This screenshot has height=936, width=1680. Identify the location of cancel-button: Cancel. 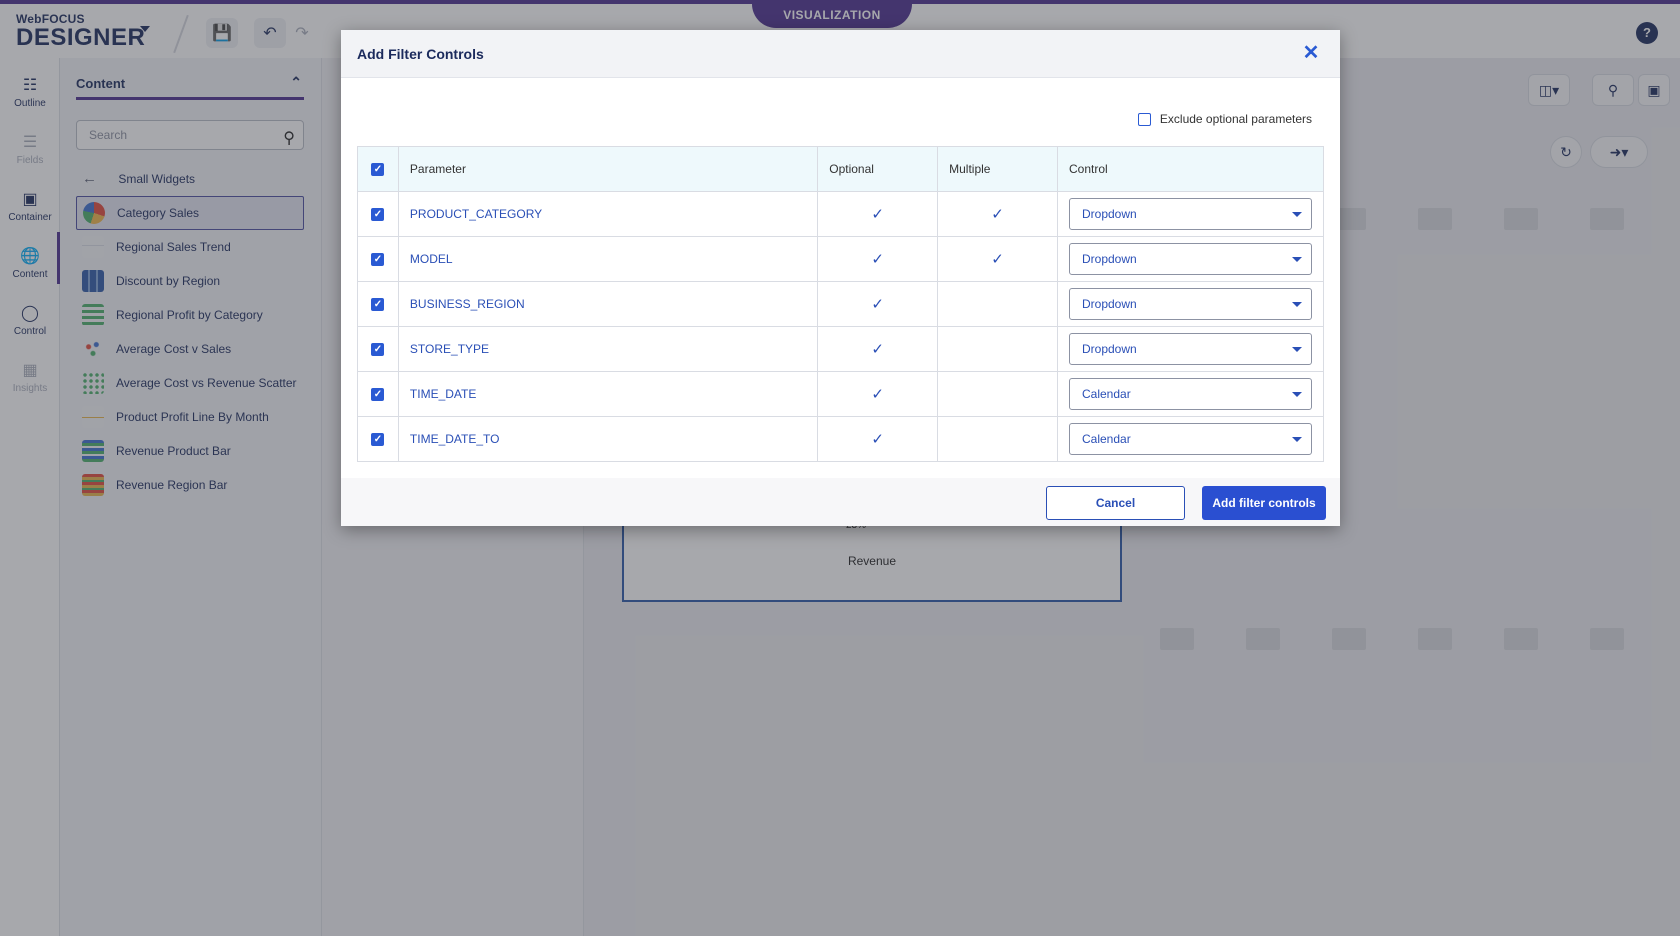
(1115, 503).